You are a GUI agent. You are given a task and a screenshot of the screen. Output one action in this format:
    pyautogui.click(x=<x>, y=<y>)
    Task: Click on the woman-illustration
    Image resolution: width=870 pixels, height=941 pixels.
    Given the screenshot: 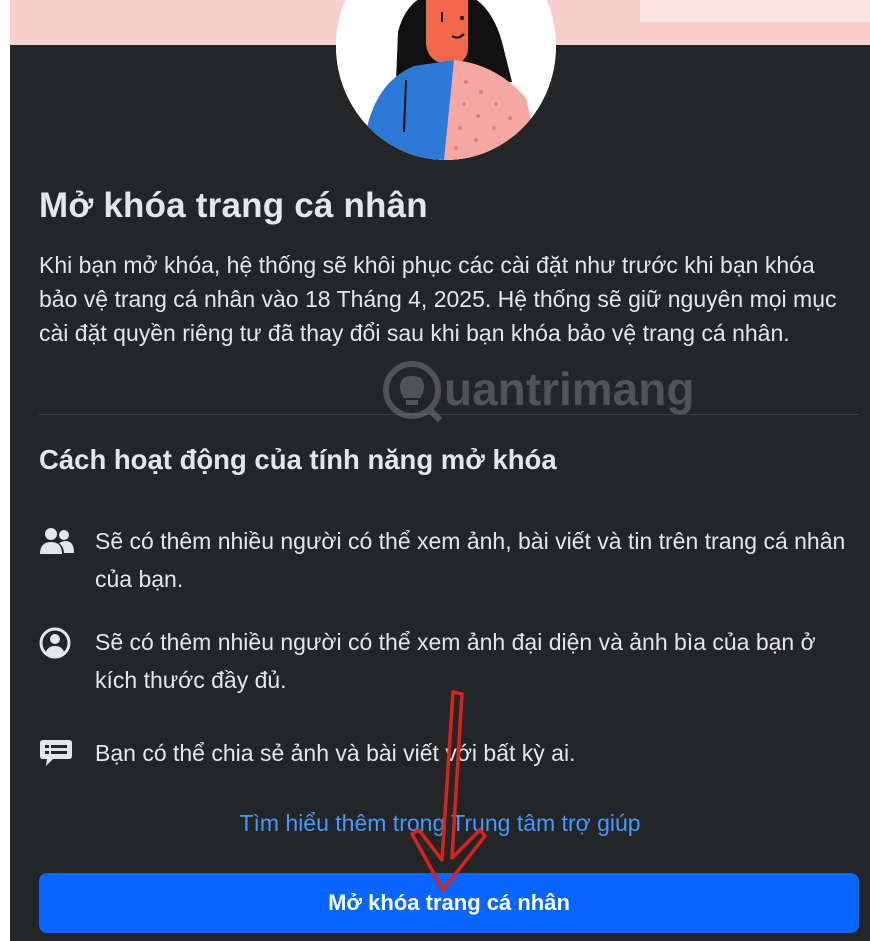 What is the action you would take?
    pyautogui.click(x=446, y=80)
    